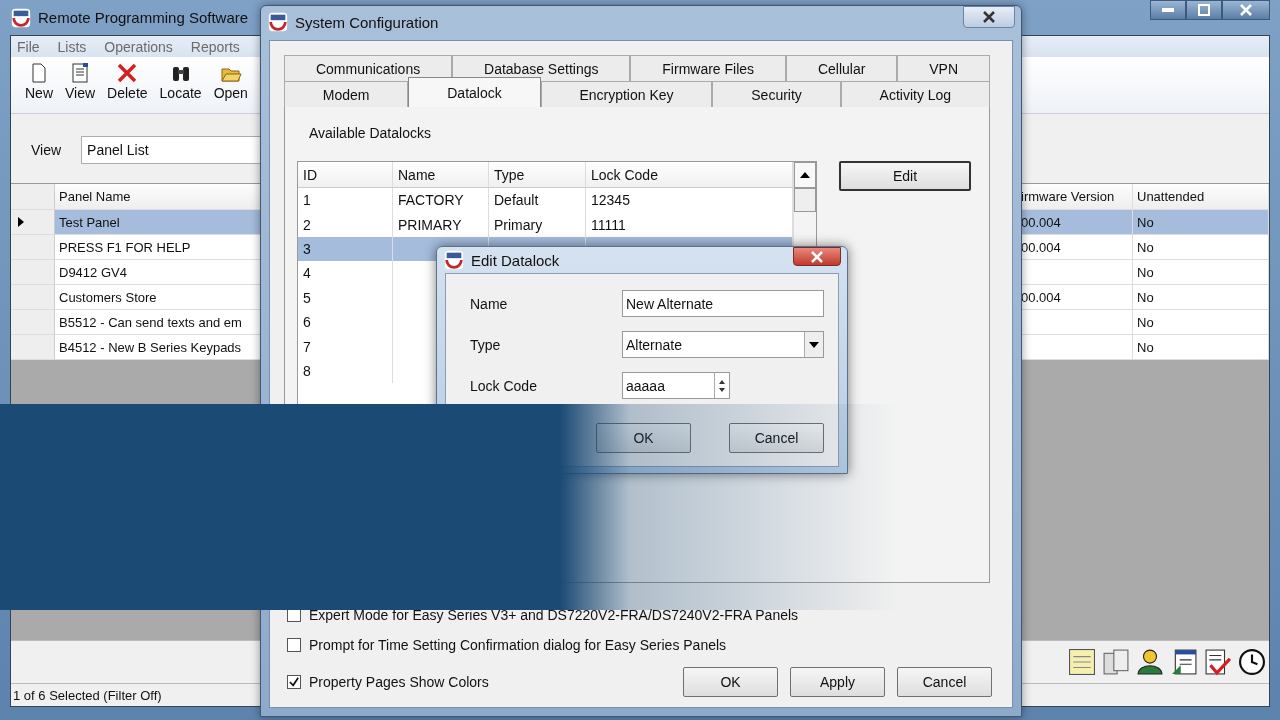 The image size is (1280, 720). Describe the element at coordinates (87, 695) in the screenshot. I see `status-text: 1 of 6 Selected (Filter Off)` at that location.